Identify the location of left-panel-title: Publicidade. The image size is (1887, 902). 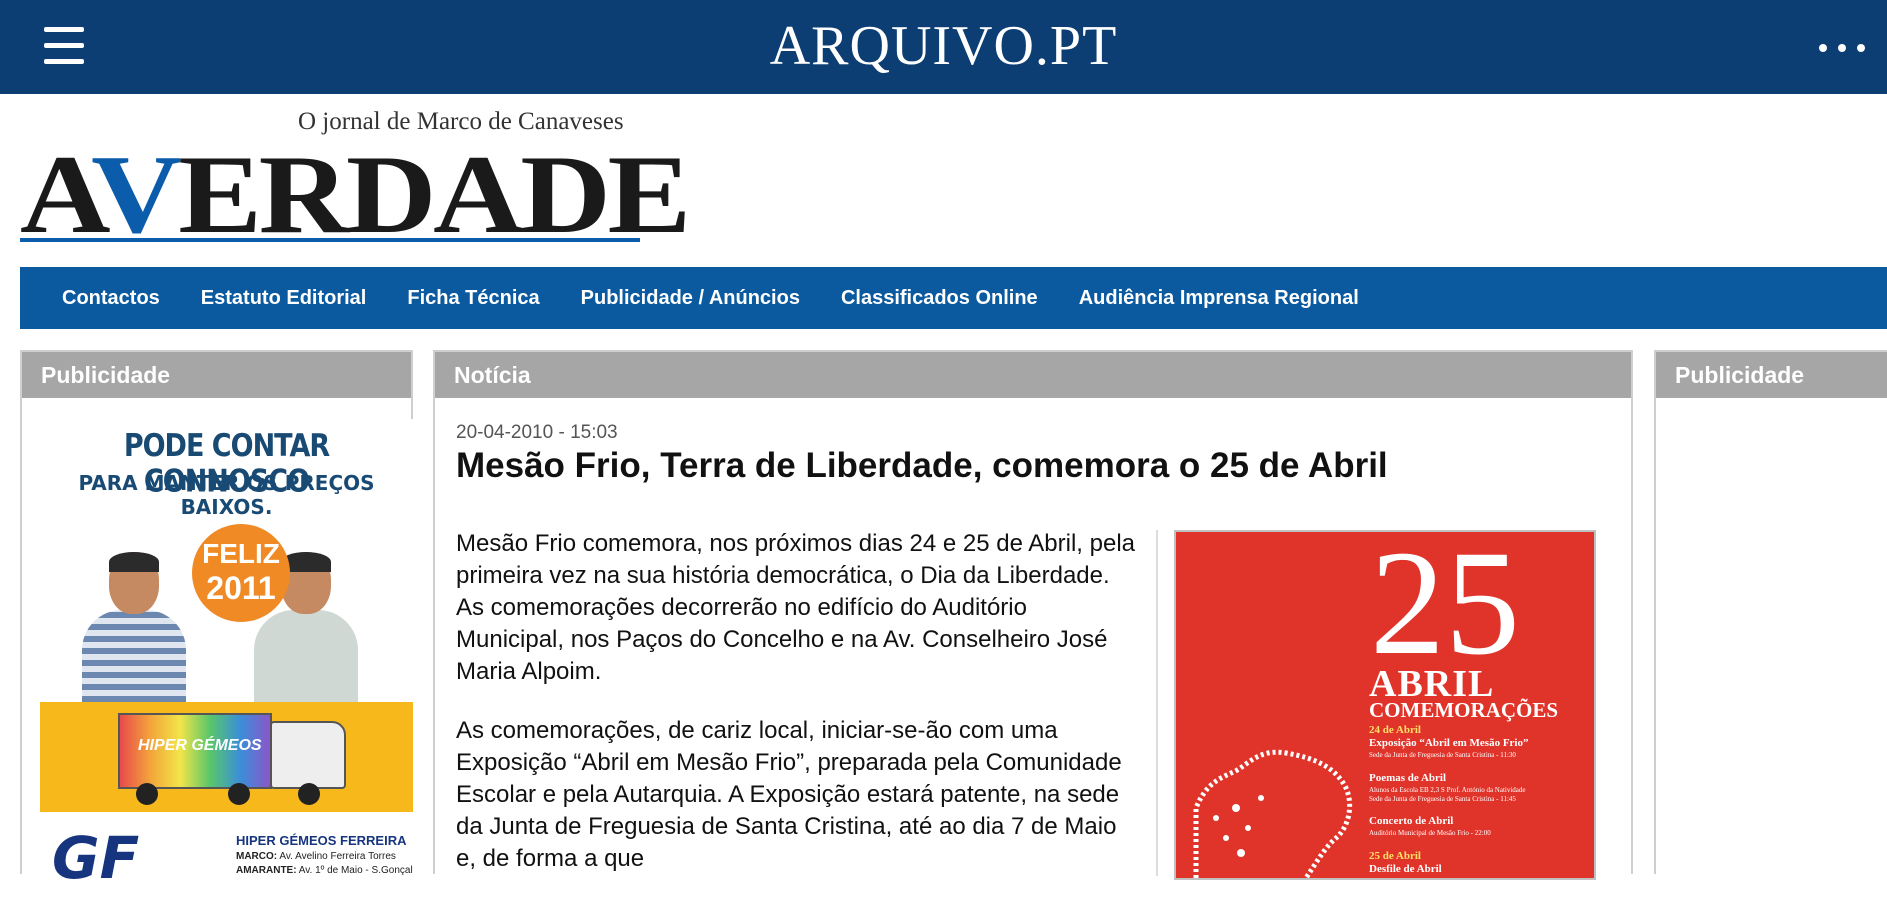
(216, 375).